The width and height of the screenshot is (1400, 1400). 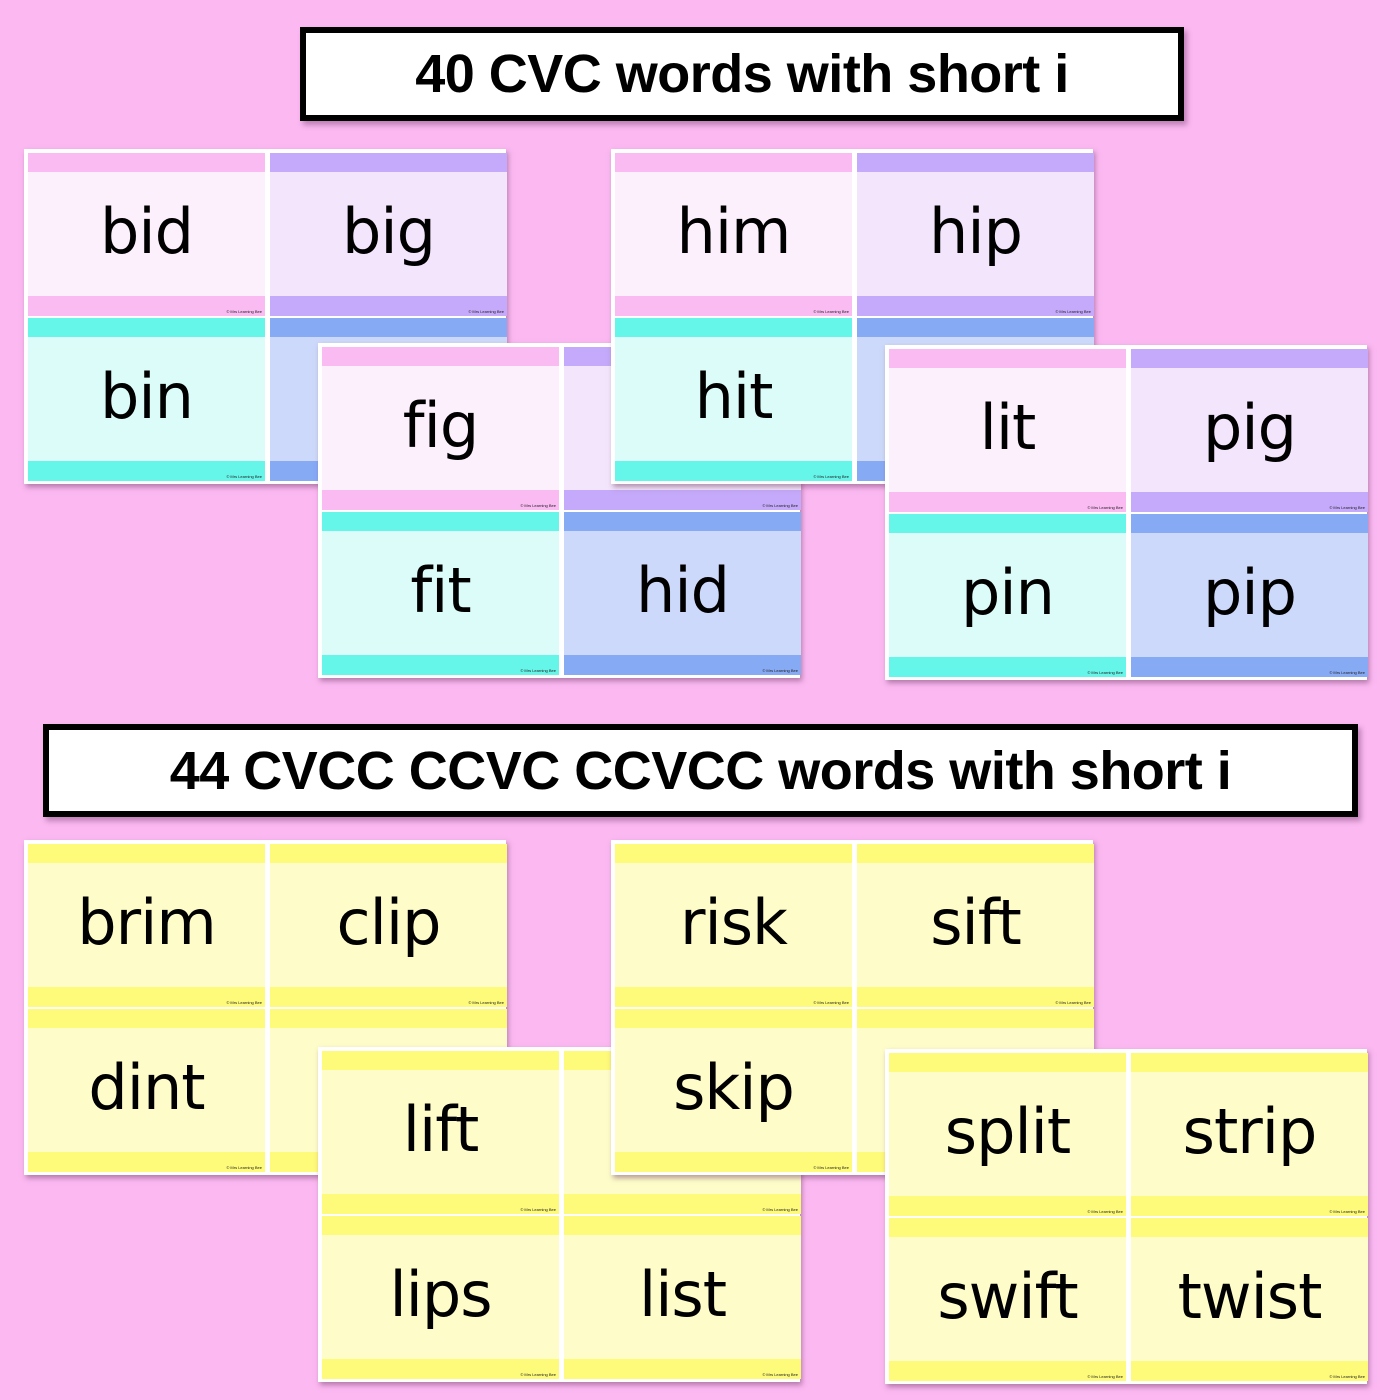 I want to click on flashcard-word: hid, so click(x=683, y=590).